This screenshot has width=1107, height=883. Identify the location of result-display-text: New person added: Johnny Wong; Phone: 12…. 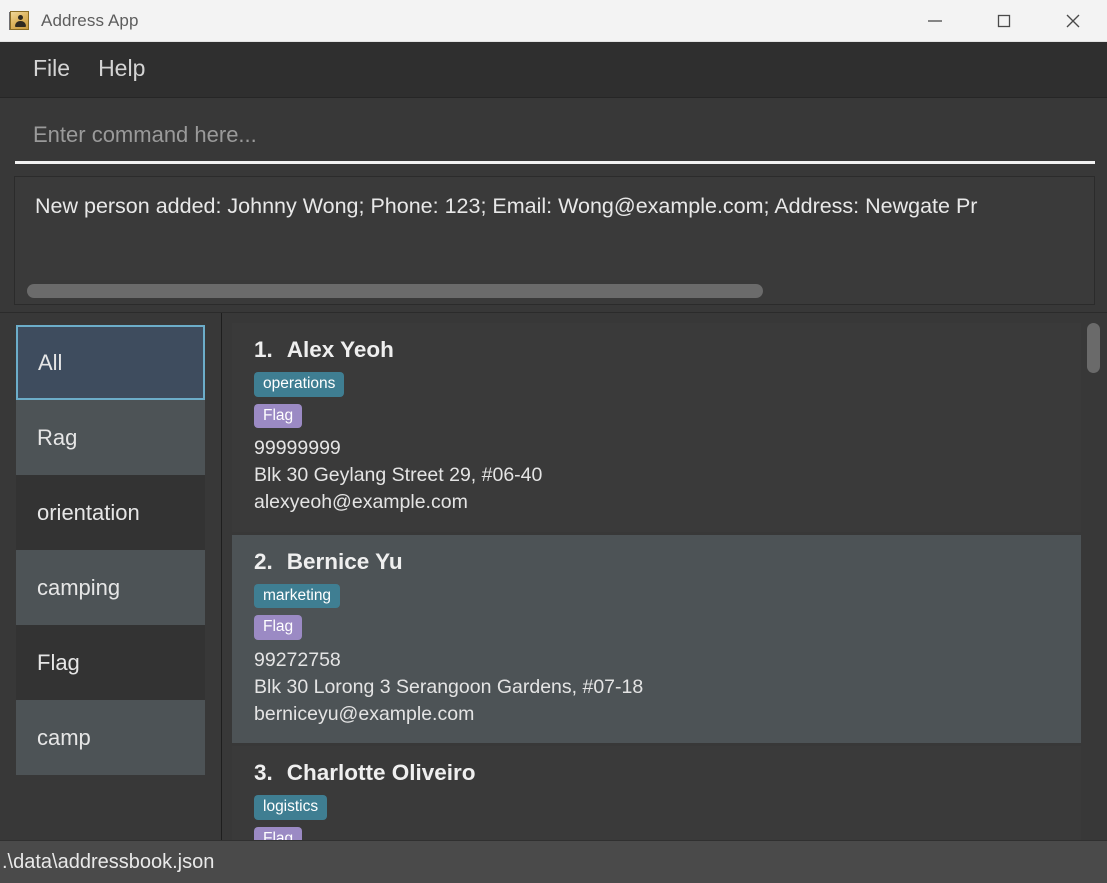
(506, 206).